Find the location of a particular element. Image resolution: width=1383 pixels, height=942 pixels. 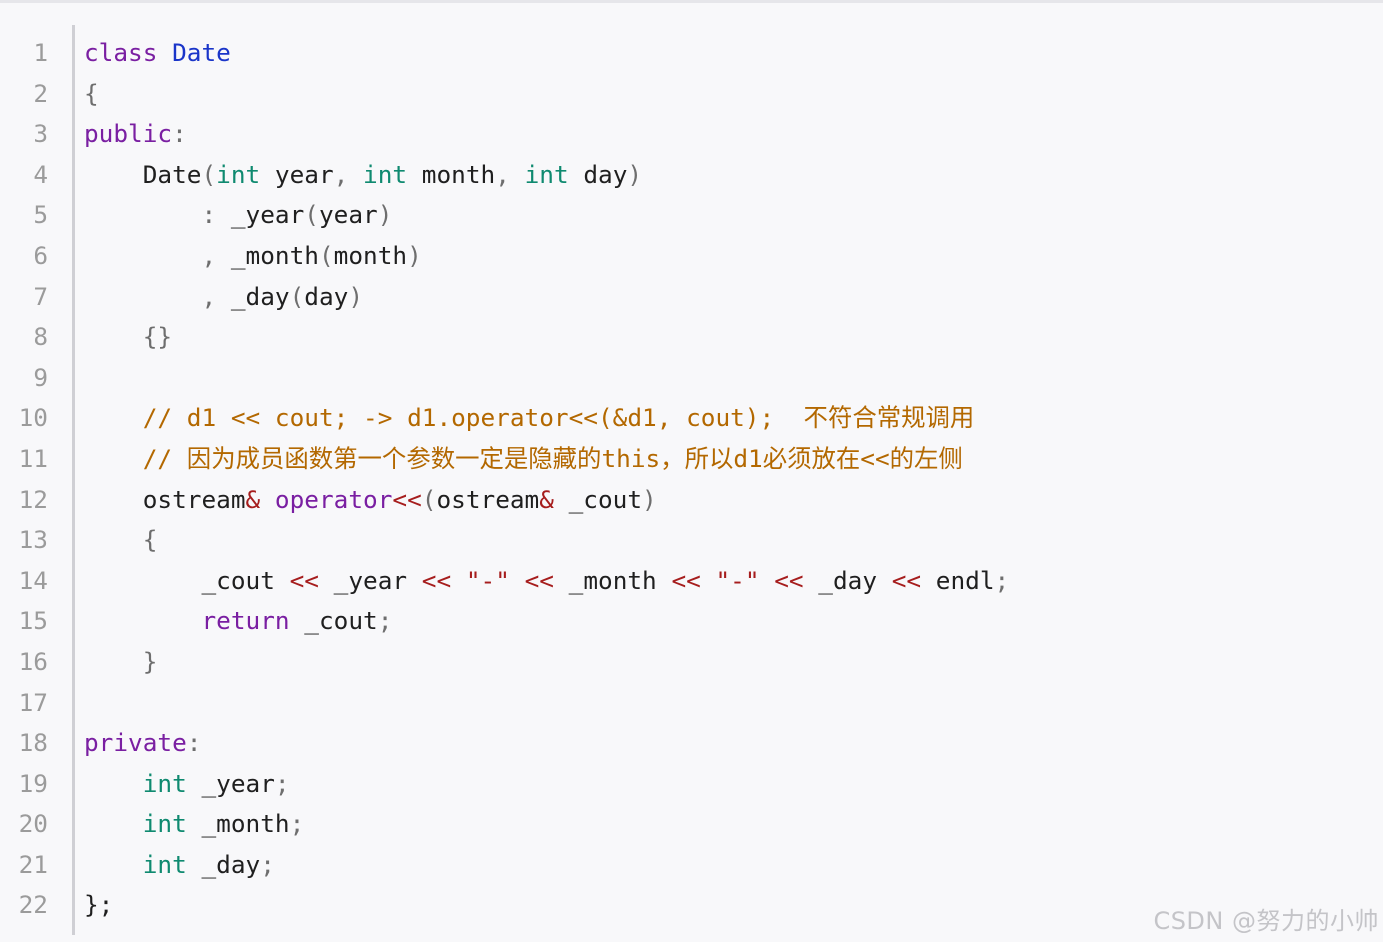

watermark: CSDN @努力的小帅 is located at coordinates (1266, 921).